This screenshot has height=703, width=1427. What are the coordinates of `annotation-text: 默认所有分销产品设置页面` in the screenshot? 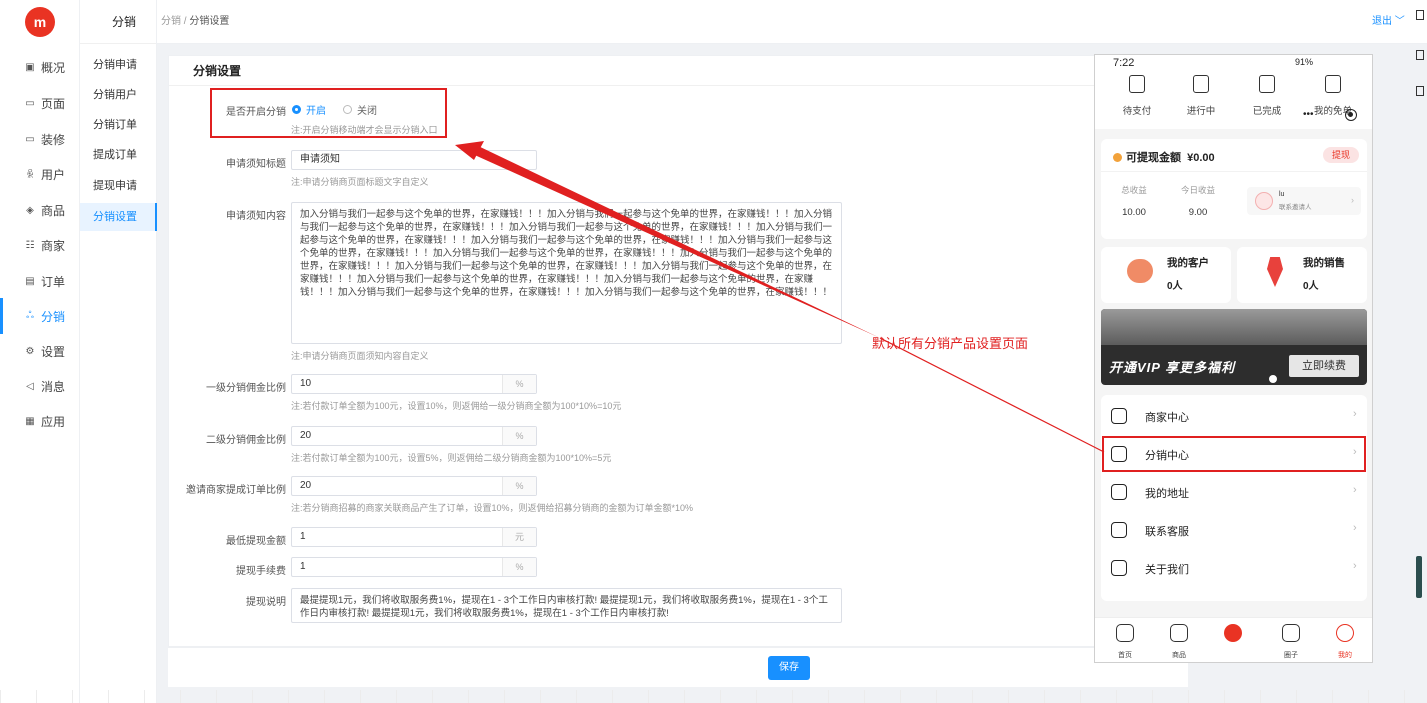 It's located at (950, 343).